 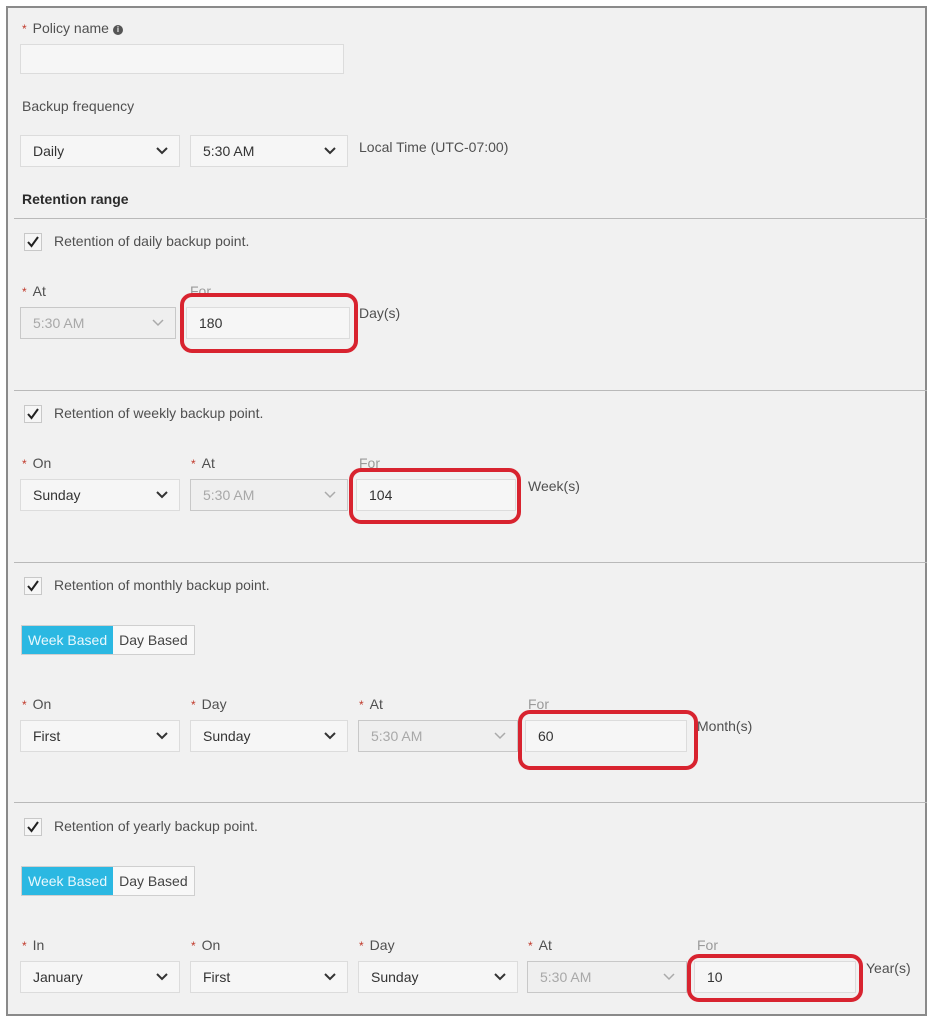 What do you see at coordinates (382, 945) in the screenshot?
I see `yearly-day-label-text: Day` at bounding box center [382, 945].